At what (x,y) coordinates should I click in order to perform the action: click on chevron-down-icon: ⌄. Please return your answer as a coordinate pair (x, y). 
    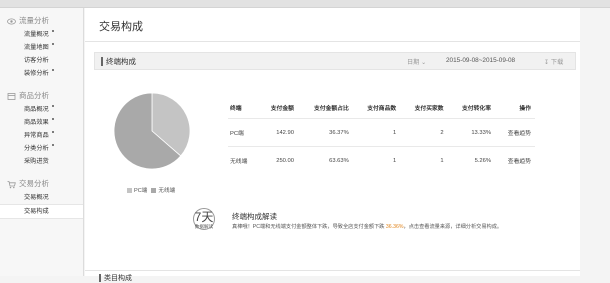
    Looking at the image, I should click on (424, 62).